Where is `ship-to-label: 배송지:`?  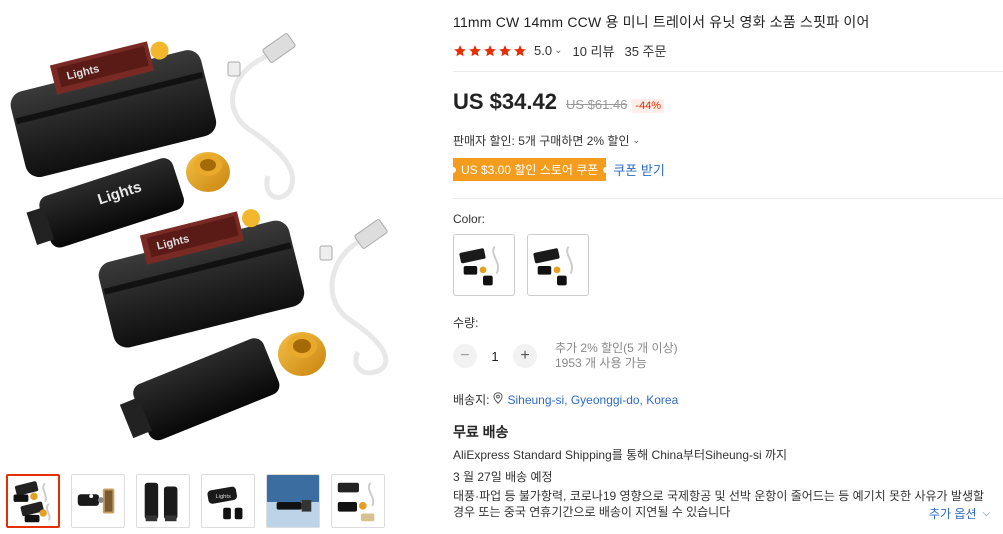
ship-to-label: 배송지: is located at coordinates (471, 400).